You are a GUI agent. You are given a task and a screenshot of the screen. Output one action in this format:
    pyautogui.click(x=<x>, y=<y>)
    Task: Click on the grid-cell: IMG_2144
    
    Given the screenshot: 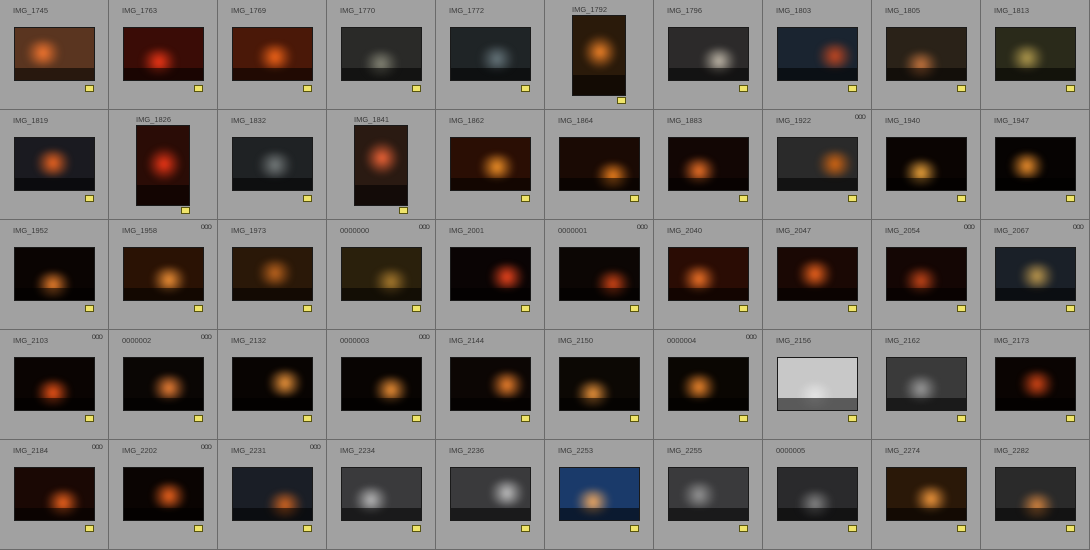 What is the action you would take?
    pyautogui.click(x=490, y=385)
    